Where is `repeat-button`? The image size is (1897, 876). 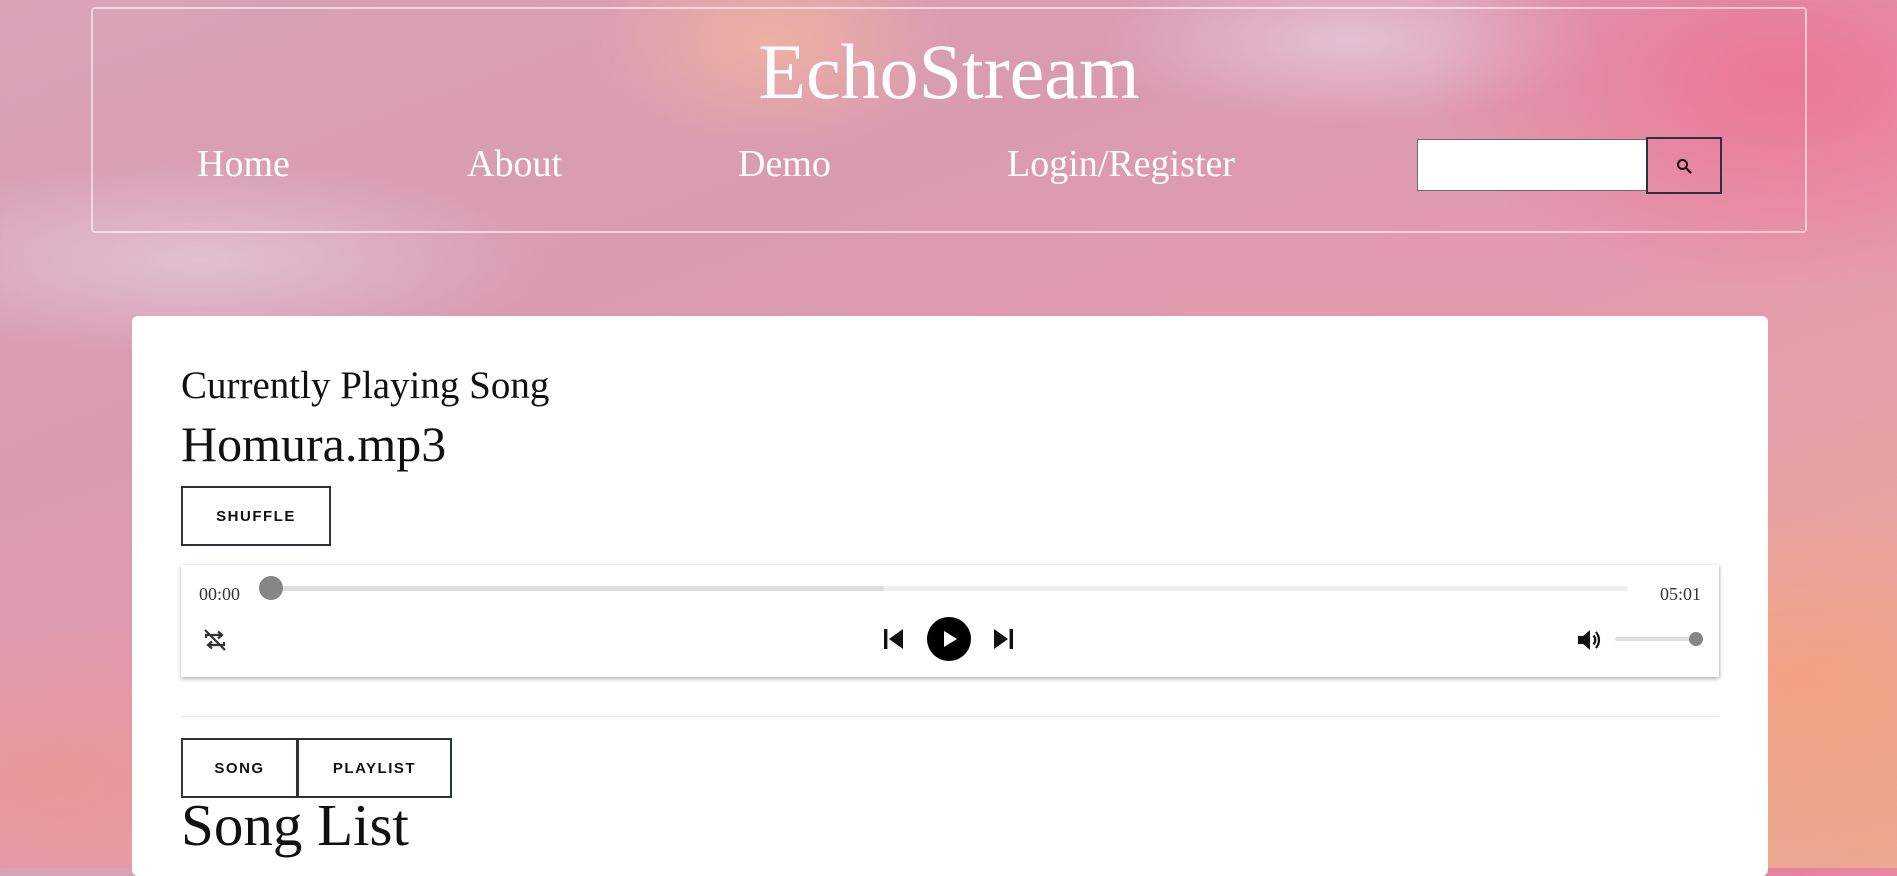 repeat-button is located at coordinates (215, 640).